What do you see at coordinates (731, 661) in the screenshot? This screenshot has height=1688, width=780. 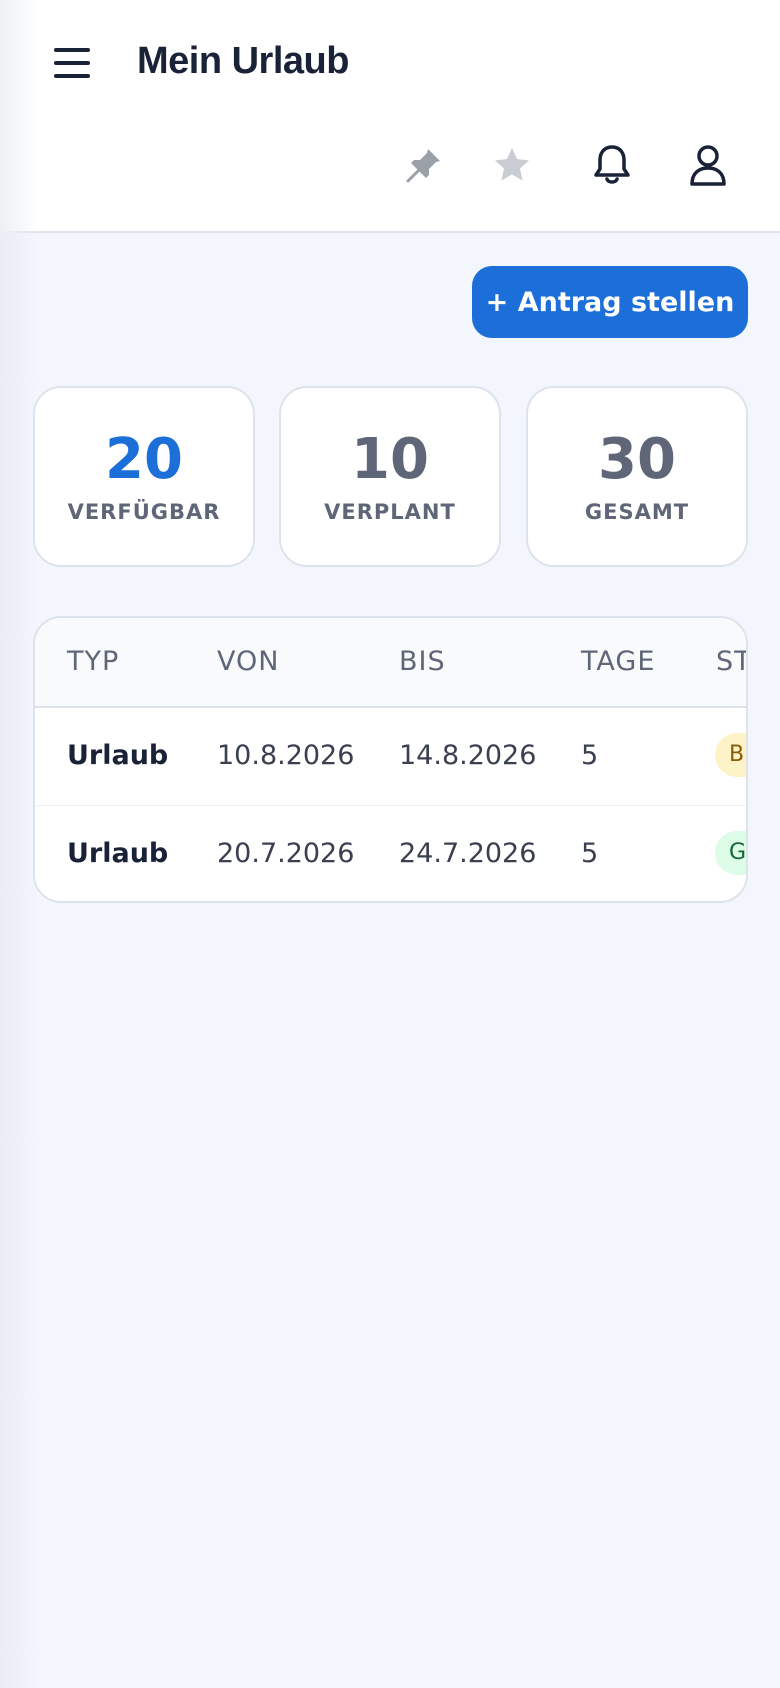 I see `column-header-status: ST` at bounding box center [731, 661].